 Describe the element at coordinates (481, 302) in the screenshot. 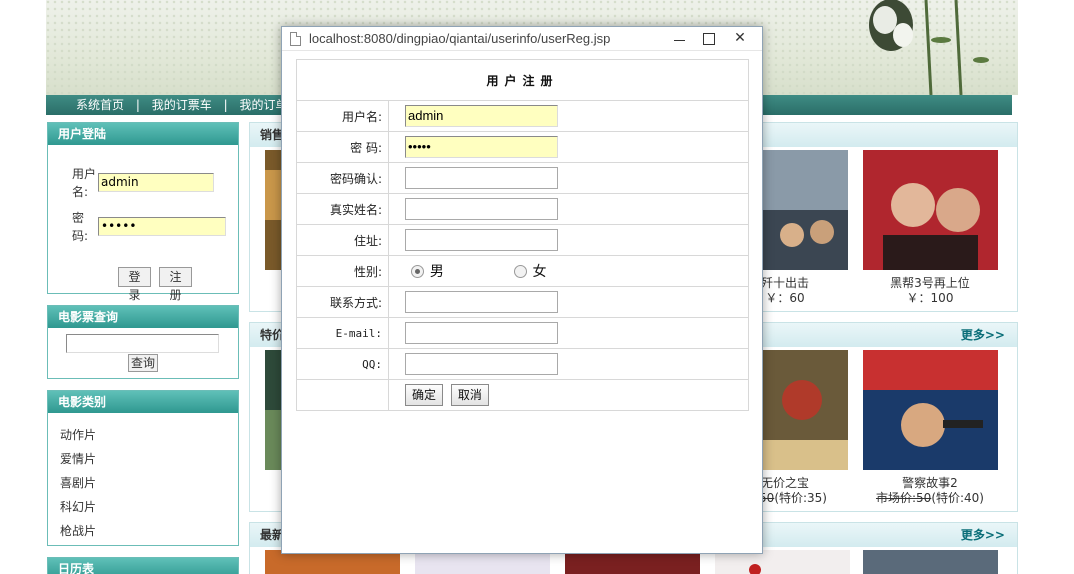

I see `contact-field` at that location.